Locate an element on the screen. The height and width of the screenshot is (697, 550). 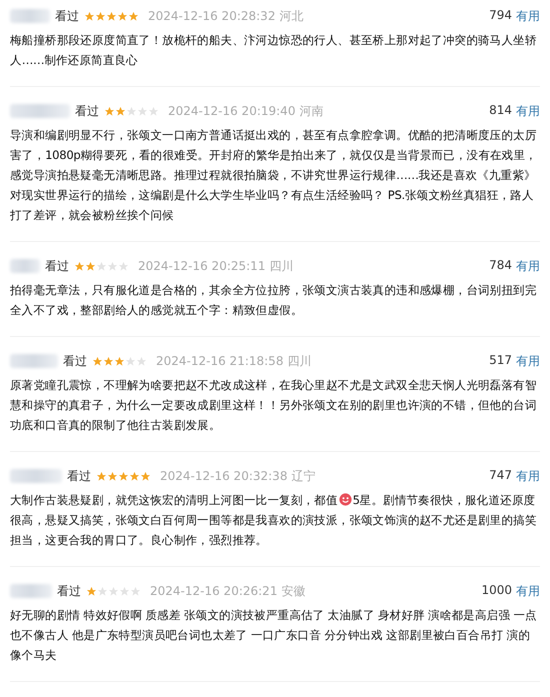
review-text: 梅船撞桥那段还原度简直了！放桅杆的船夫、汴河边惊恐的行人、甚至桥上那对起了冲突的骑马人坐轿人……制作还原简直良心 is located at coordinates (274, 50).